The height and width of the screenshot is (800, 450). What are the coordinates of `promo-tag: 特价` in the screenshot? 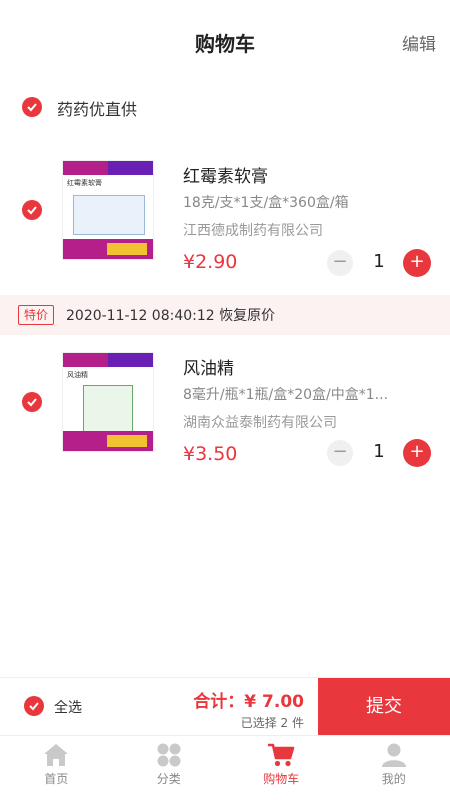 It's located at (36, 315).